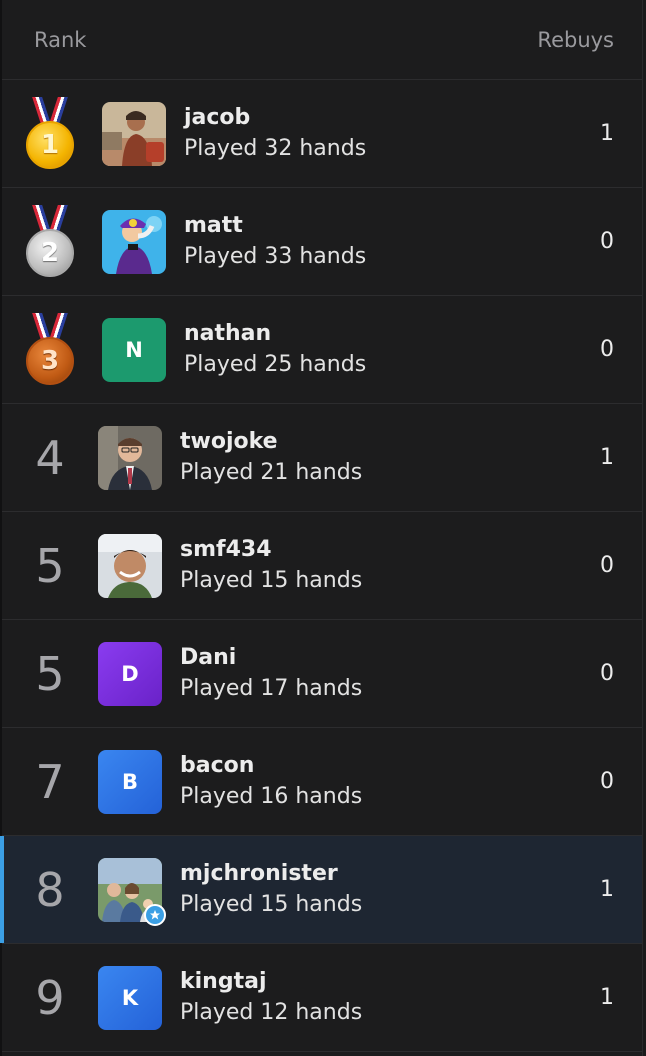 The height and width of the screenshot is (1056, 646). Describe the element at coordinates (367, 658) in the screenshot. I see `player-name: Dani` at that location.